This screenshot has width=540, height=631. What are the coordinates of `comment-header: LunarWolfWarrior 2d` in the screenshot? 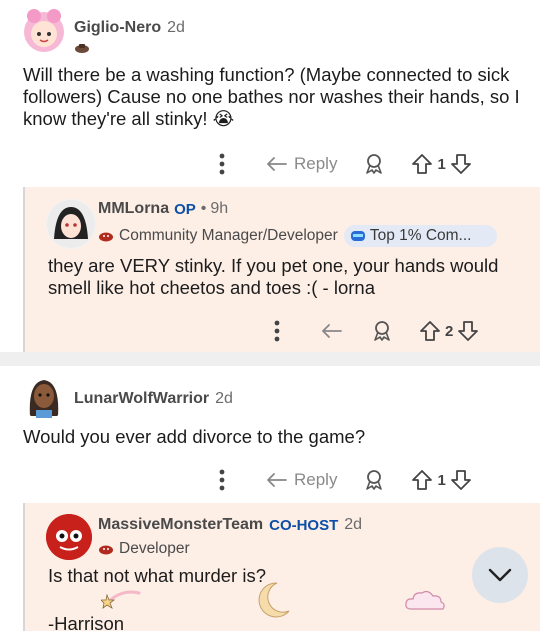 It's located at (153, 399).